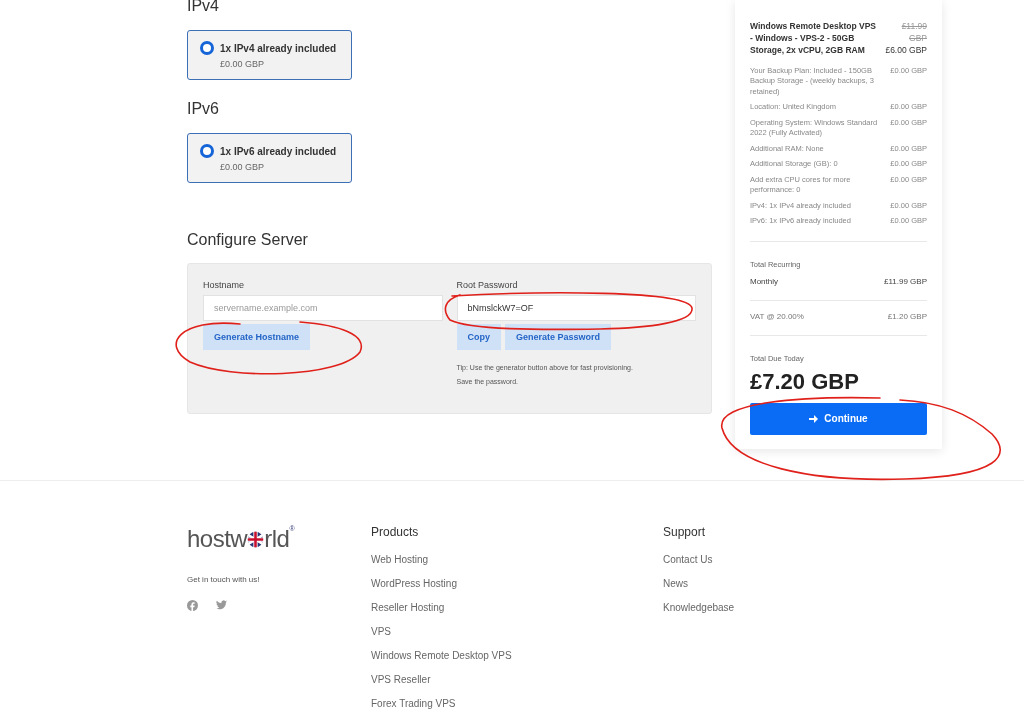  I want to click on footer-link: News, so click(809, 584).